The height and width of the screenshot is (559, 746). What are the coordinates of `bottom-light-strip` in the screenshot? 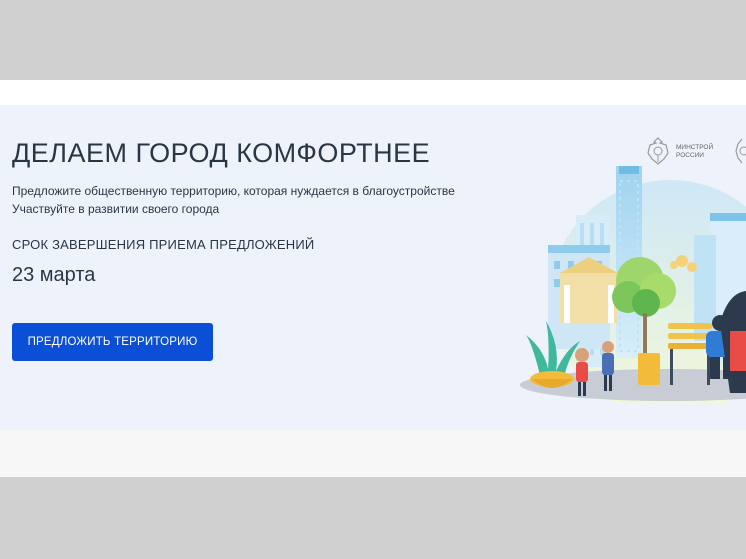 It's located at (373, 453).